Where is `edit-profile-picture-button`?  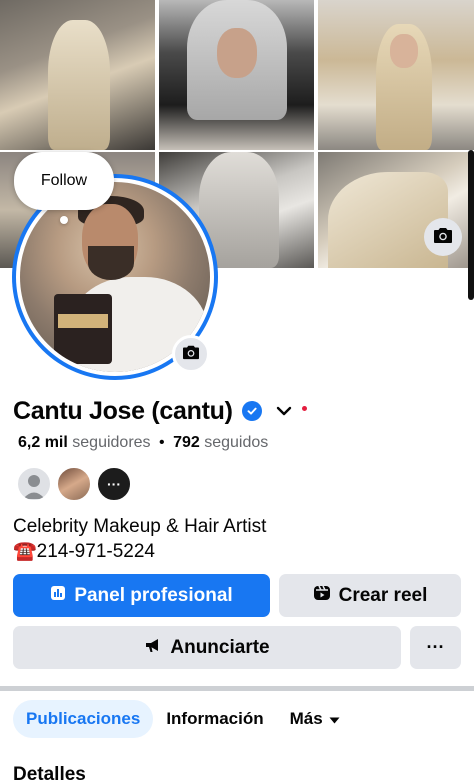 edit-profile-picture-button is located at coordinates (191, 354).